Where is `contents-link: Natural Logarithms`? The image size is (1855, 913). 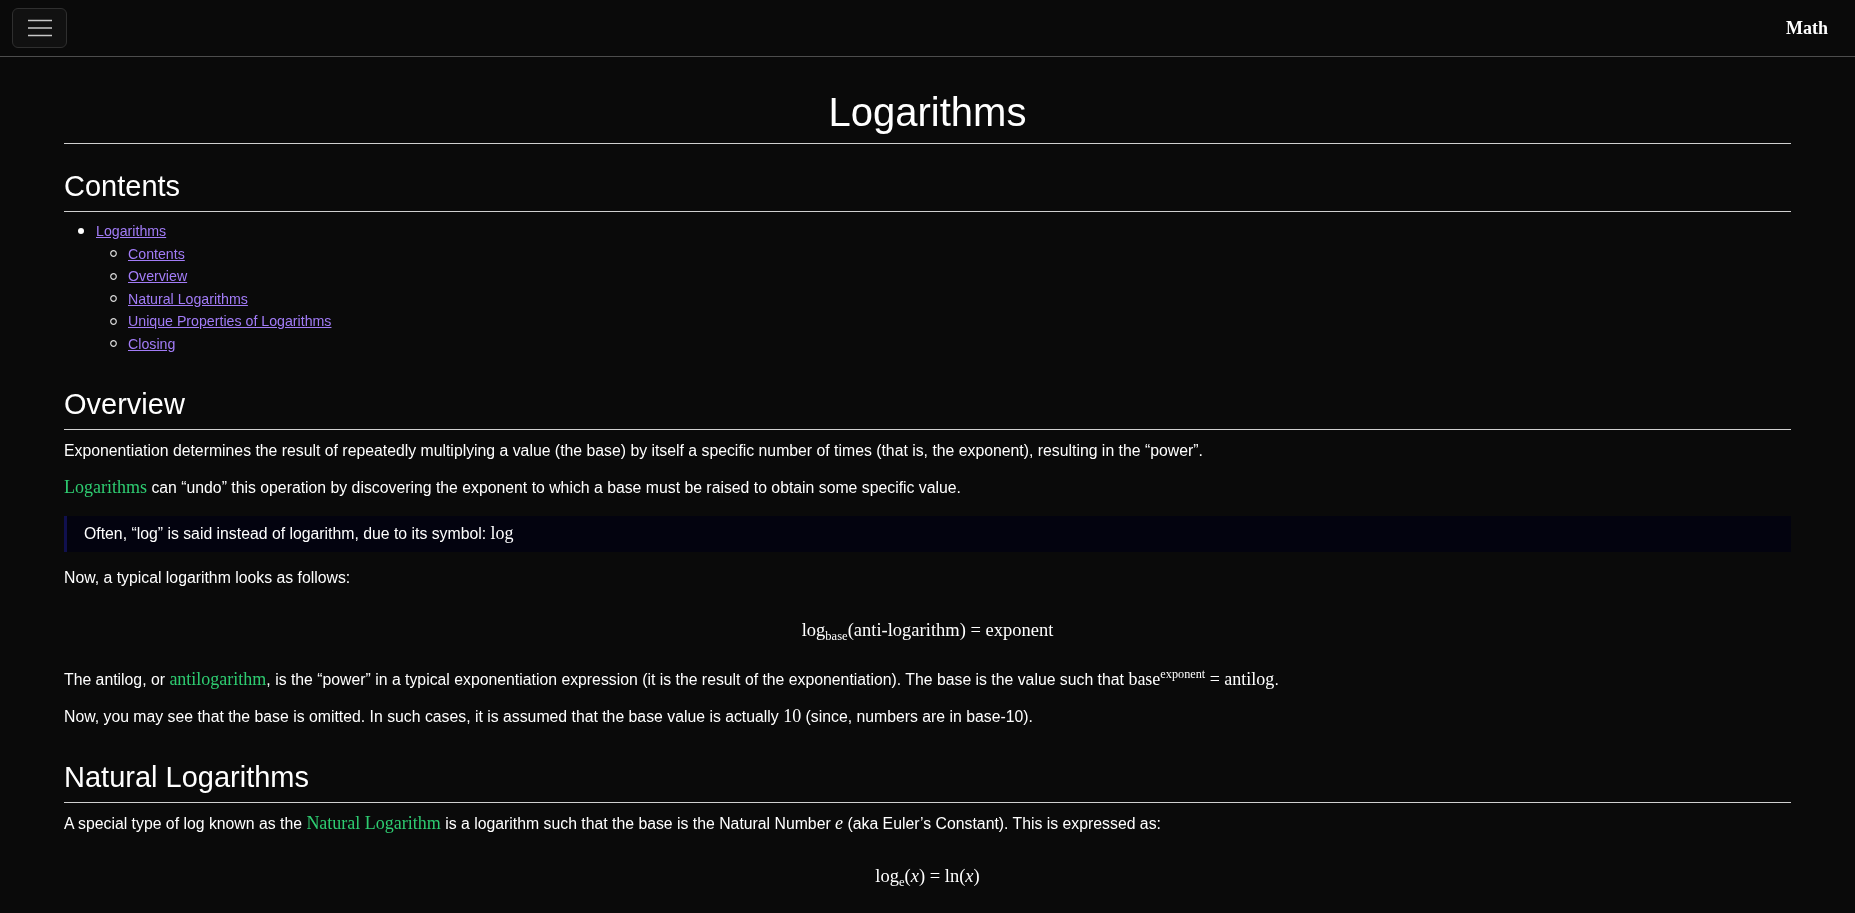 contents-link: Natural Logarithms is located at coordinates (188, 298).